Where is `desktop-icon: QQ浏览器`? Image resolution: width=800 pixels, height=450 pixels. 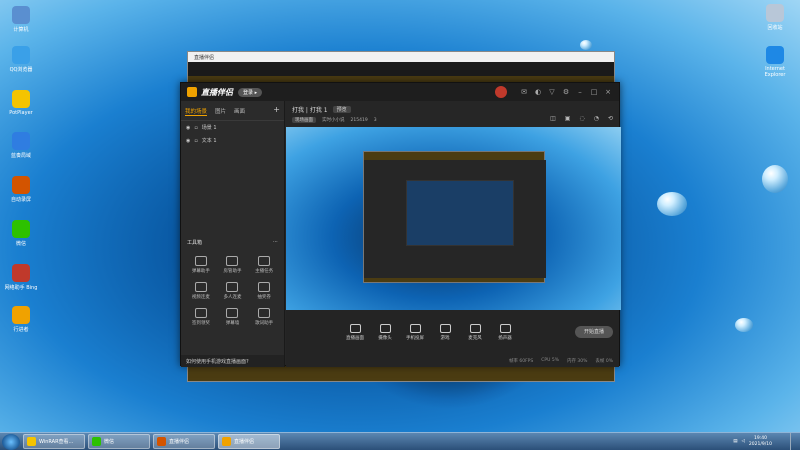
desktop-icon: QQ浏览器 is located at coordinates (21, 59).